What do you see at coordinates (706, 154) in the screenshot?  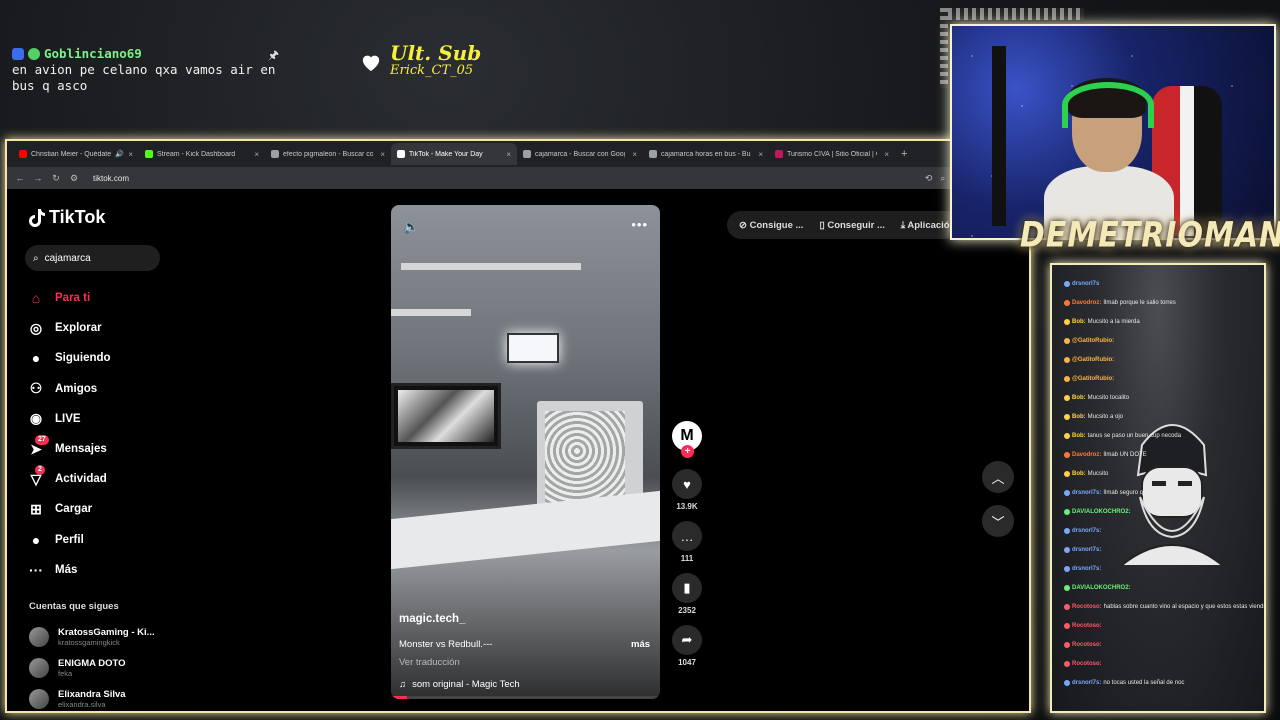 I see `browser-tab: cajamarca horas en bus - Busc ×` at bounding box center [706, 154].